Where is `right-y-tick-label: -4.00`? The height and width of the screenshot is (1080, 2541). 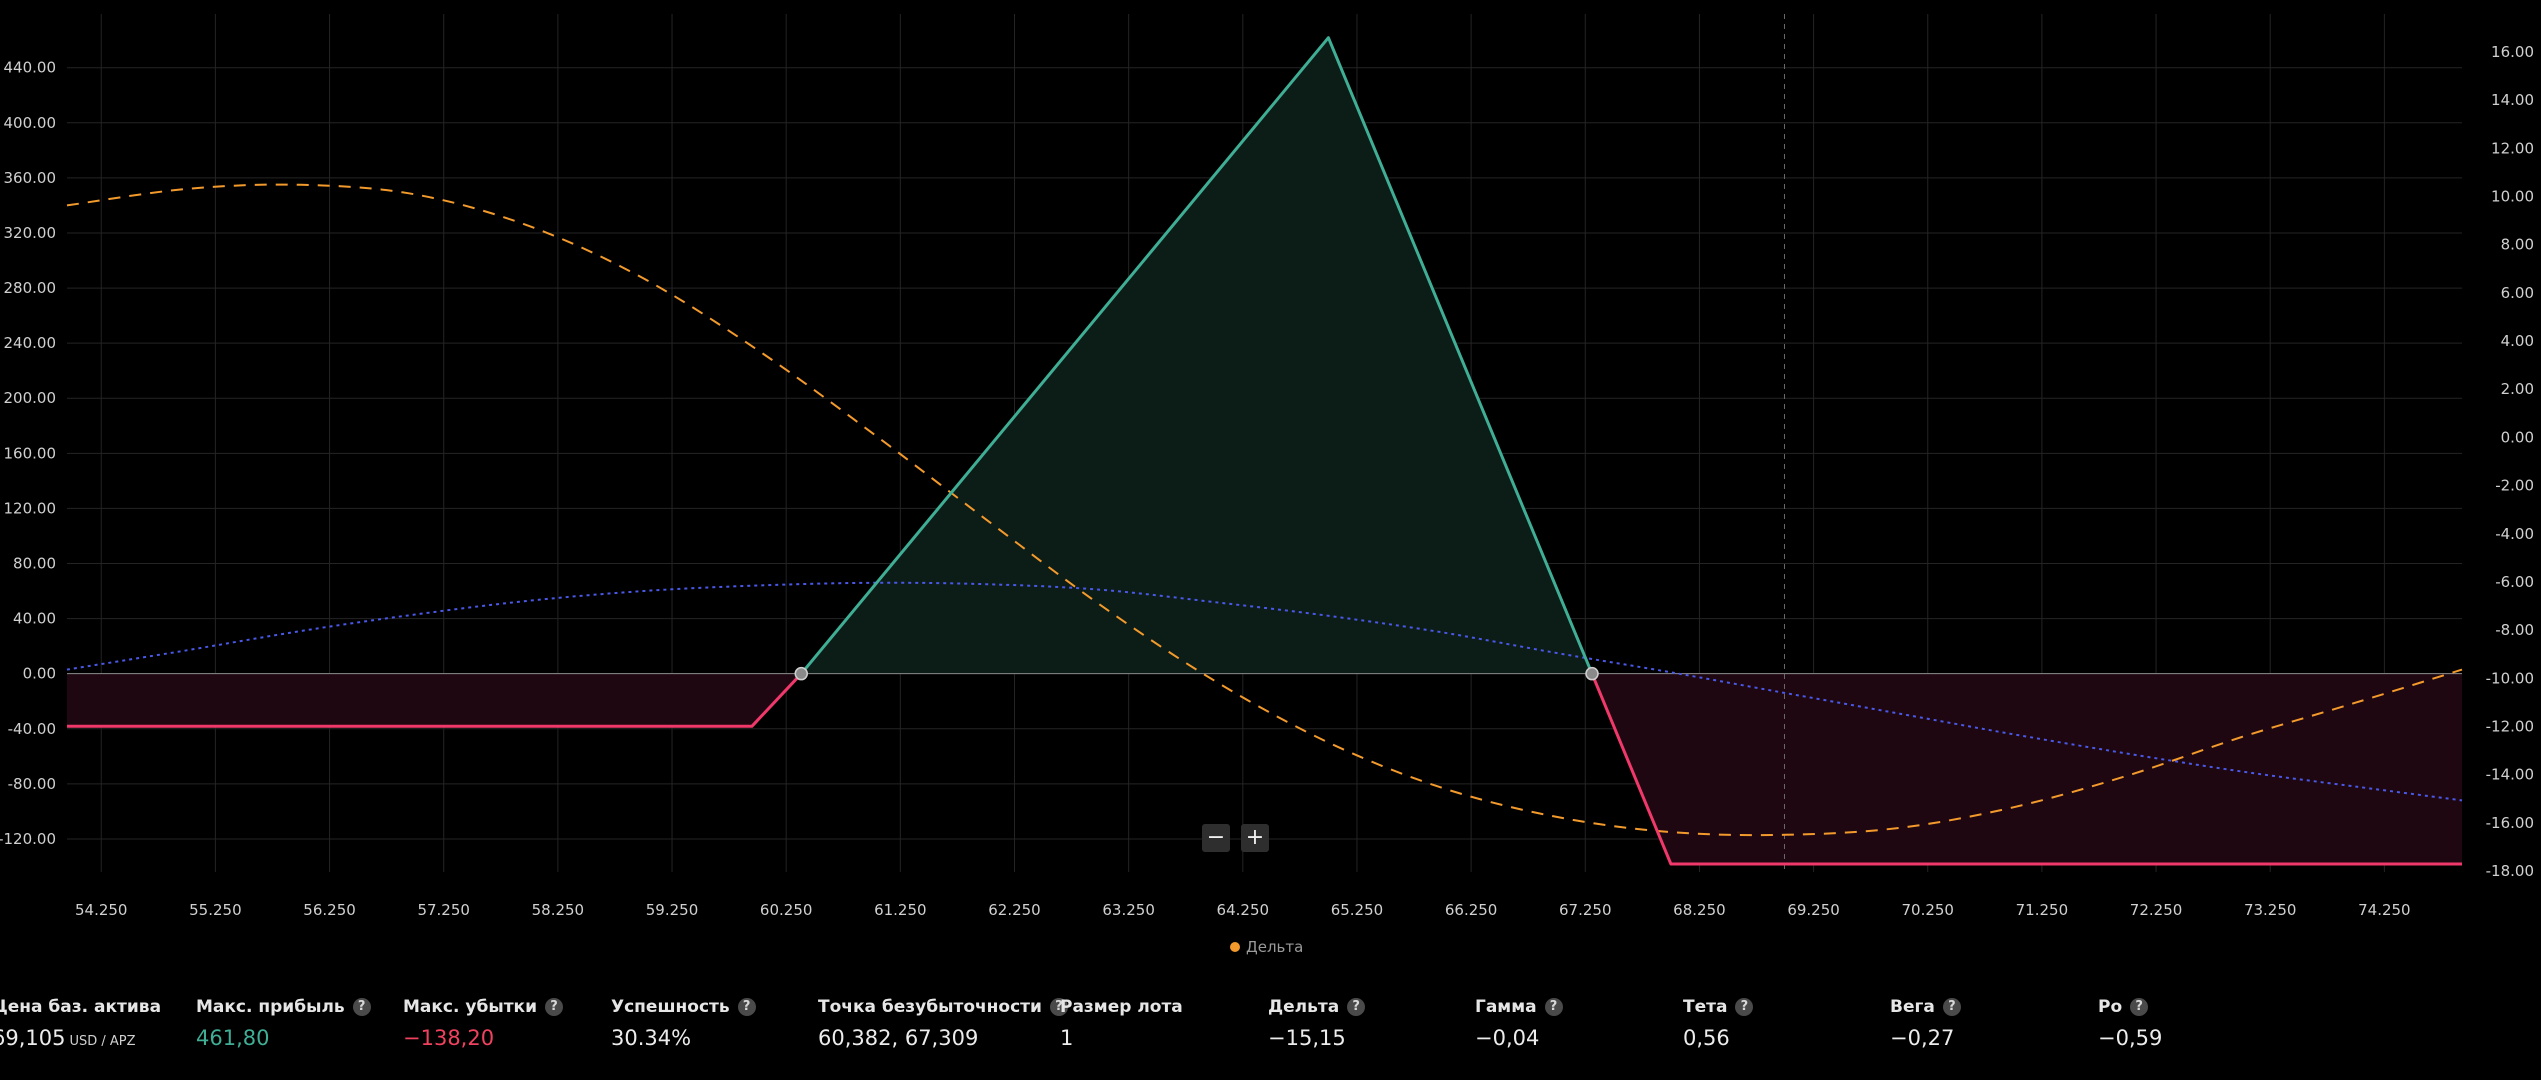
right-y-tick-label: -4.00 is located at coordinates (2514, 534).